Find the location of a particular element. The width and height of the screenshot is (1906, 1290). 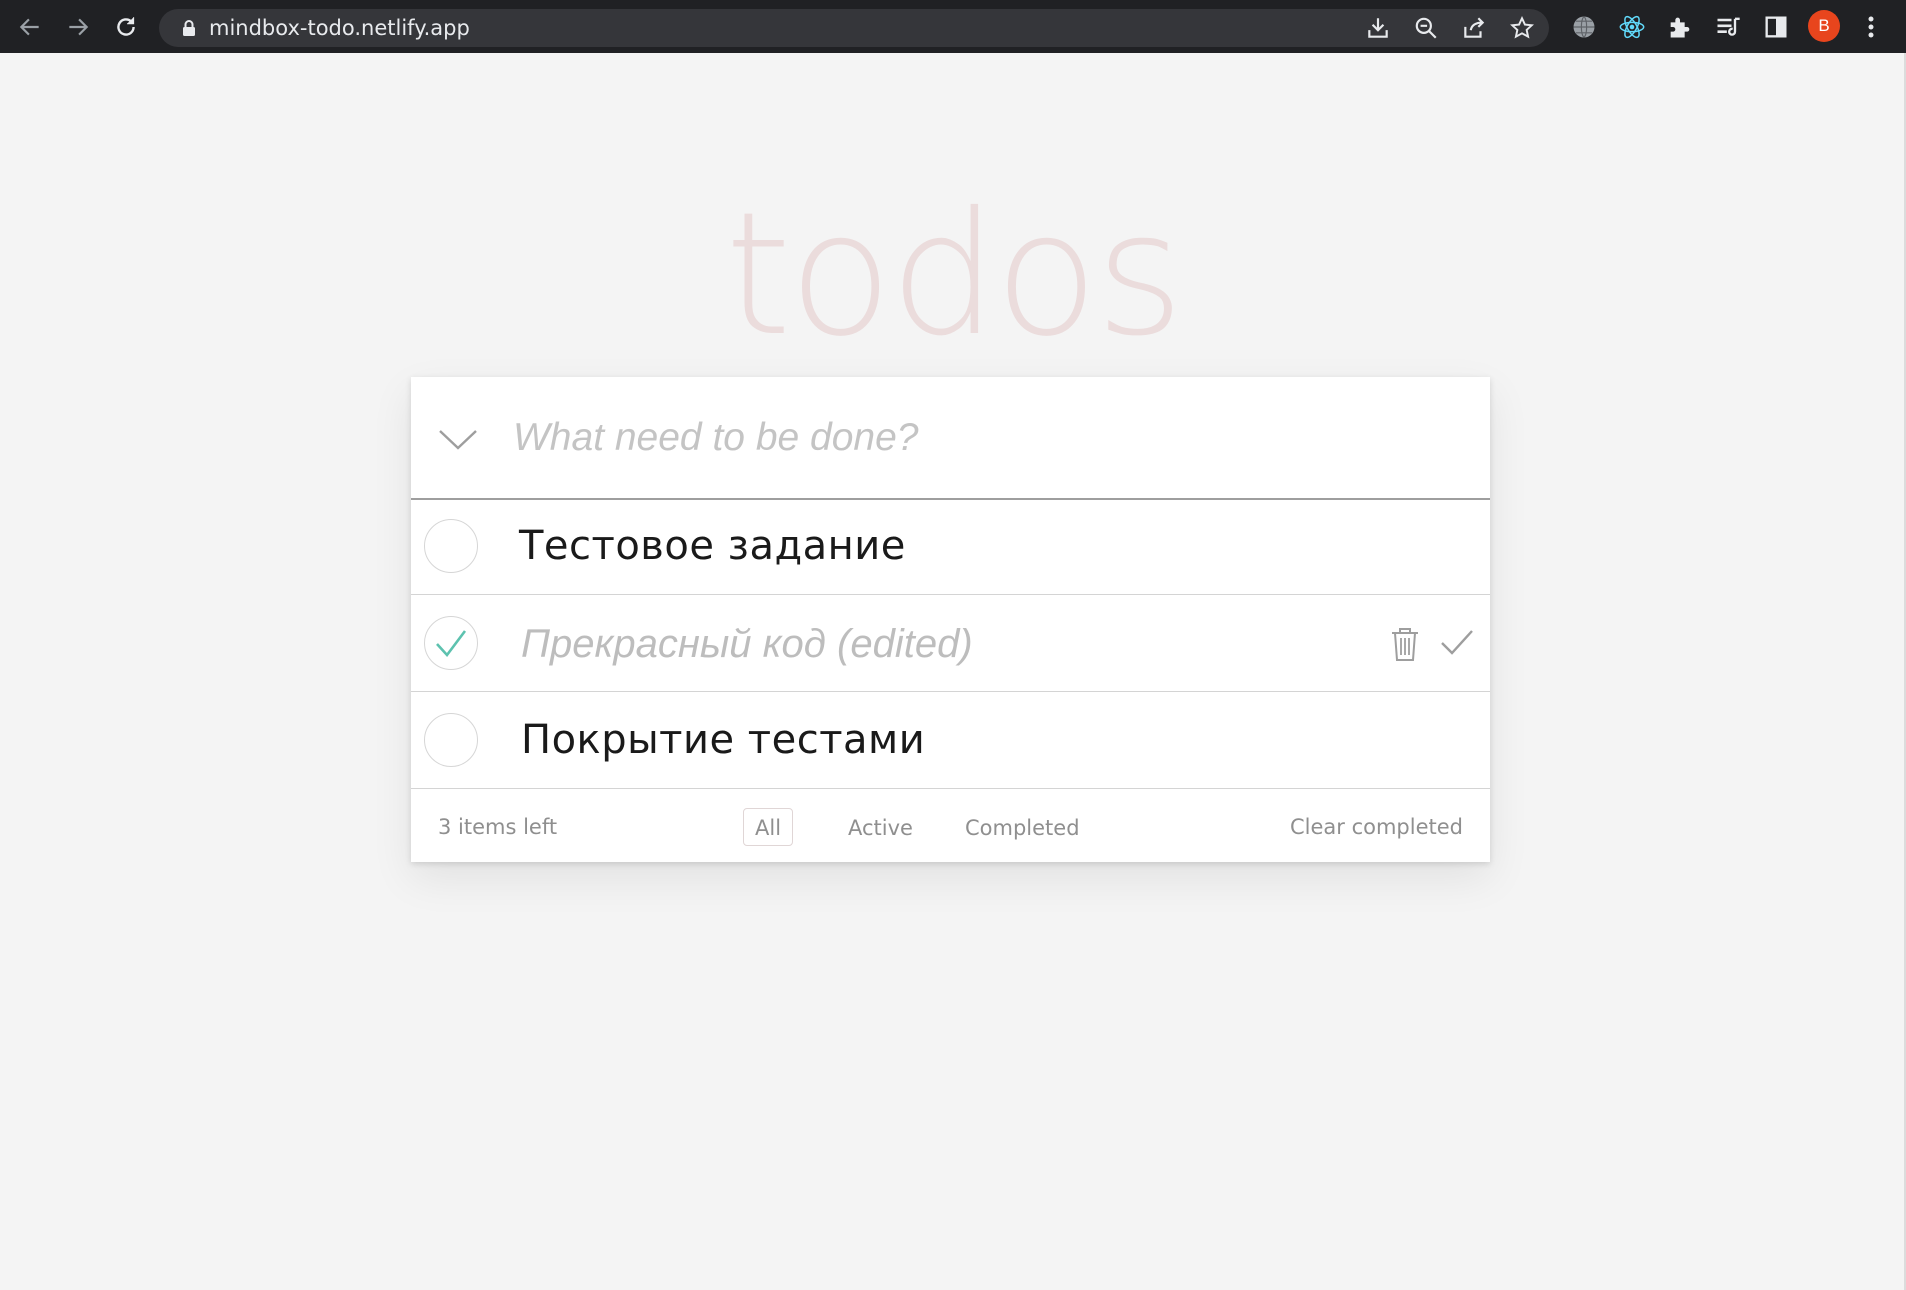

filter-all: All is located at coordinates (768, 827).